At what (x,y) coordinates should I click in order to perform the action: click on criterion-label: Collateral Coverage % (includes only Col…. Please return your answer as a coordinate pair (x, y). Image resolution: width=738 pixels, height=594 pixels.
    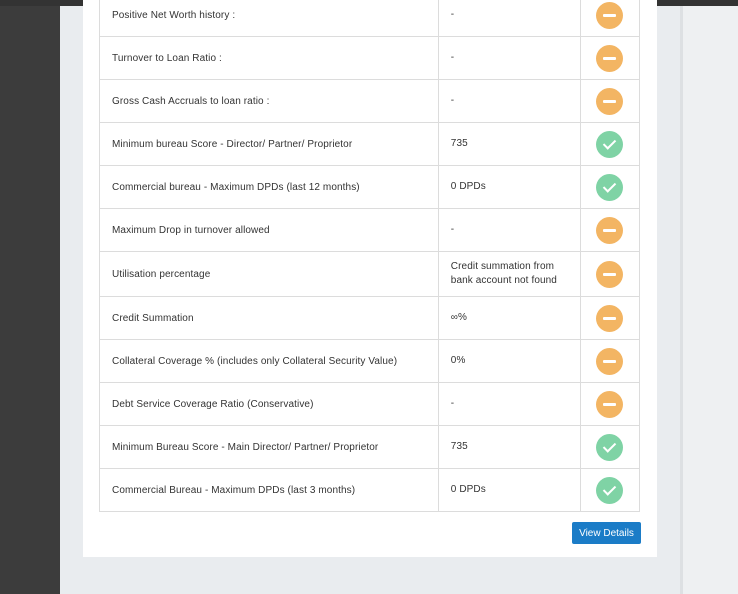
    Looking at the image, I should click on (269, 361).